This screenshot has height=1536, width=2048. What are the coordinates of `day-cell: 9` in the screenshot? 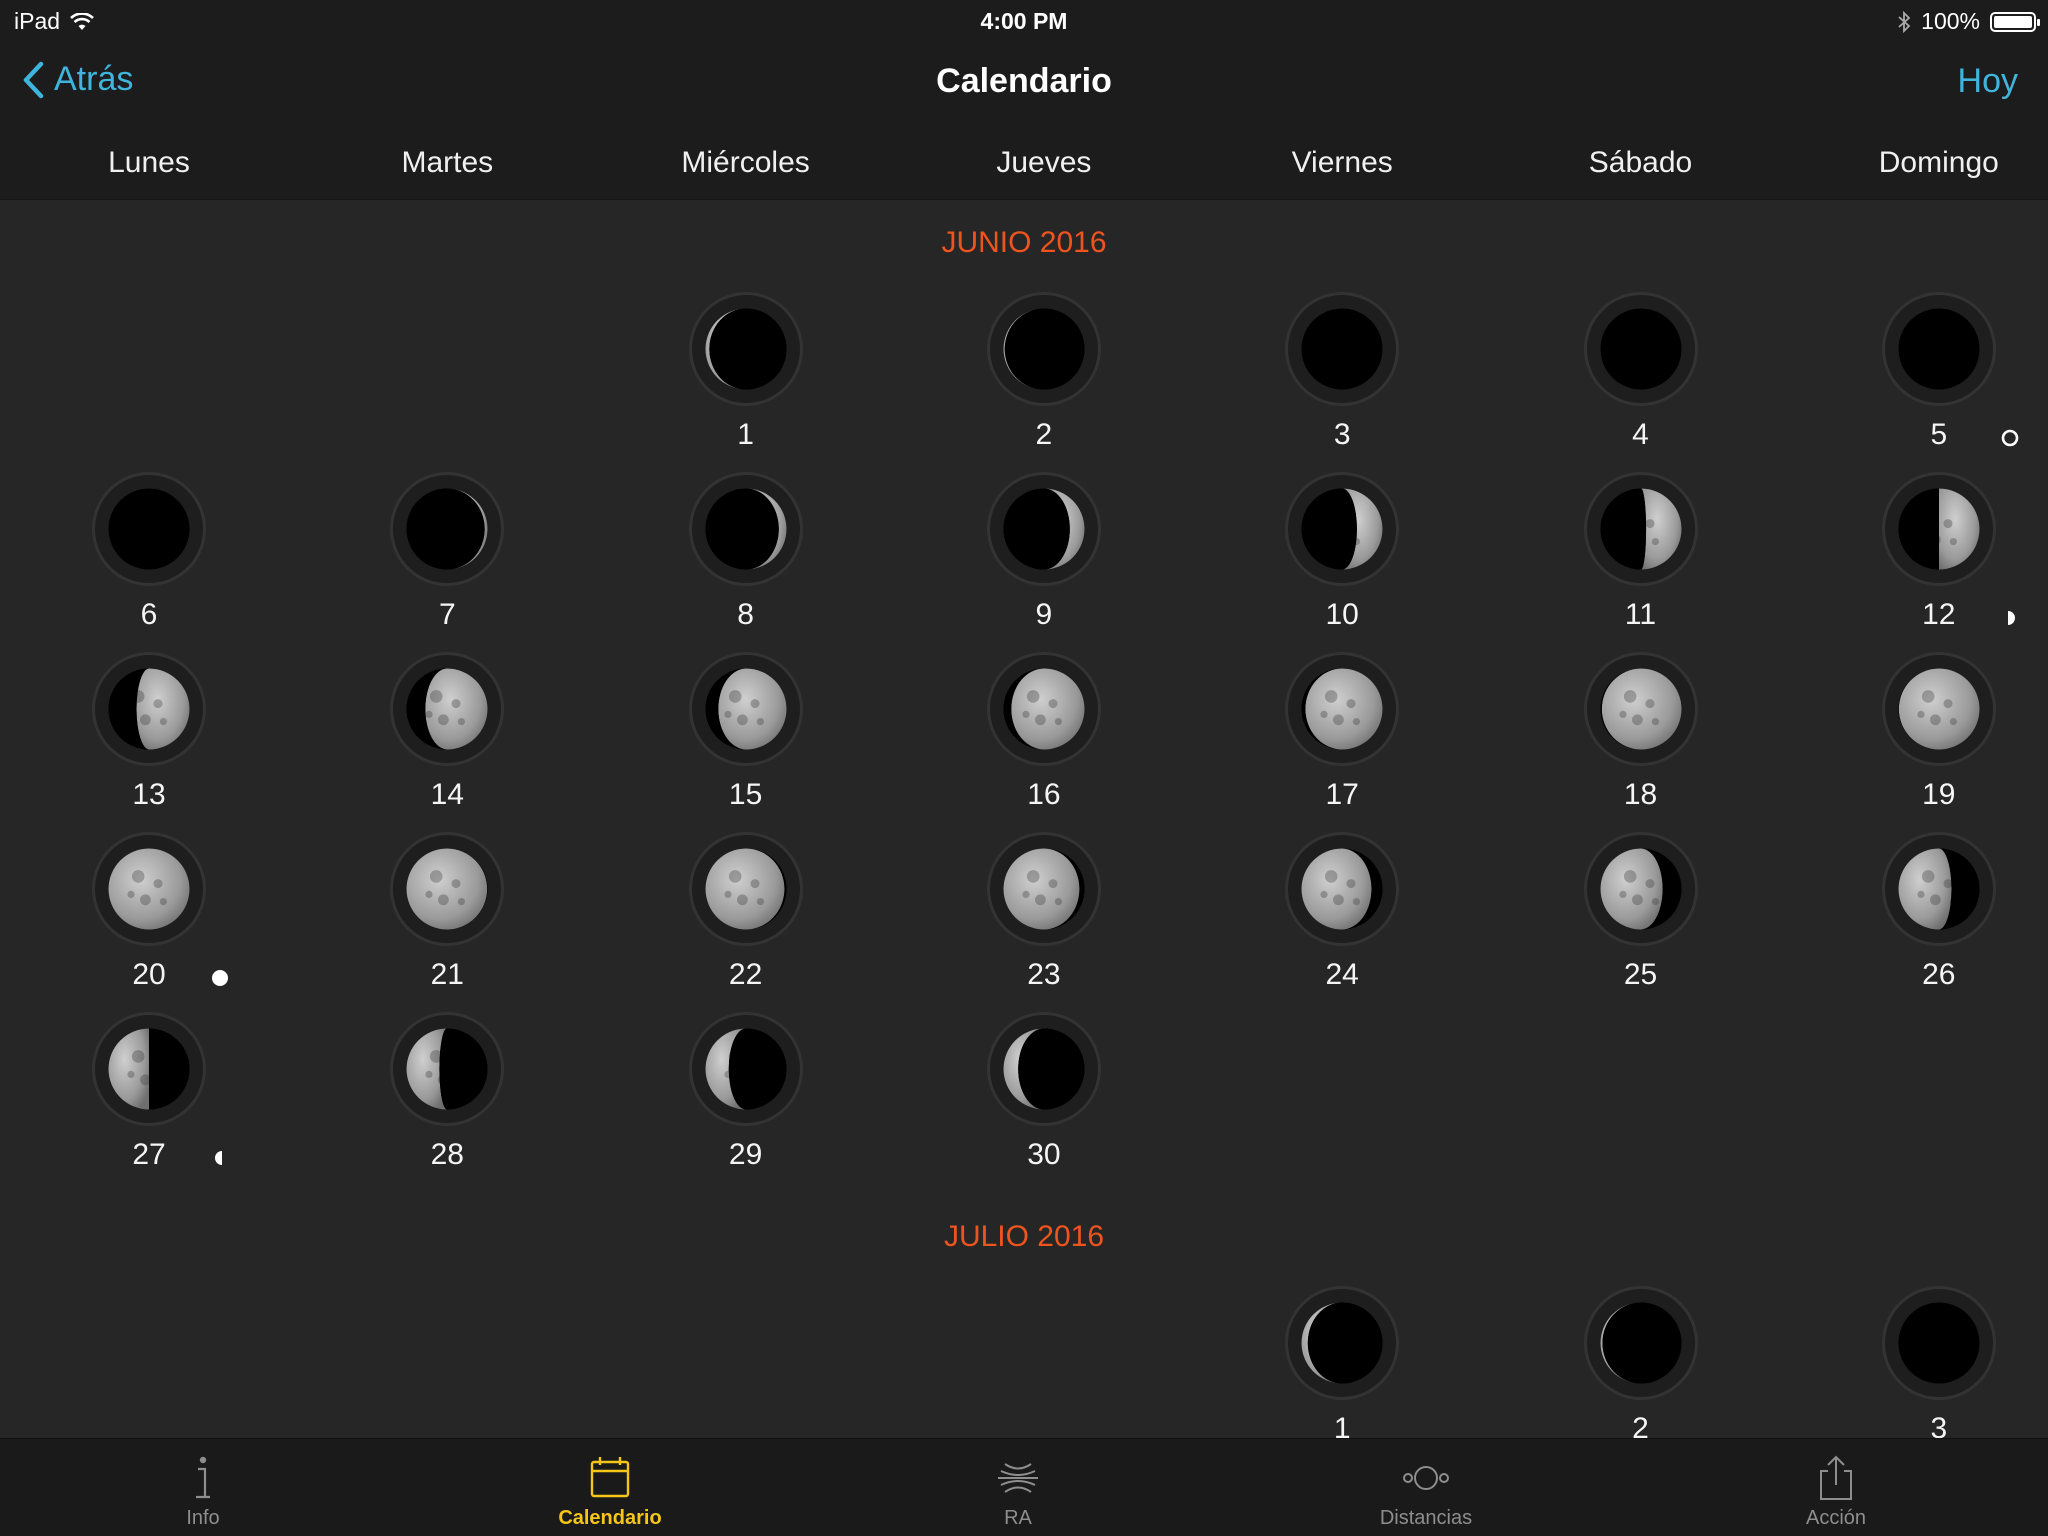 It's located at (1044, 557).